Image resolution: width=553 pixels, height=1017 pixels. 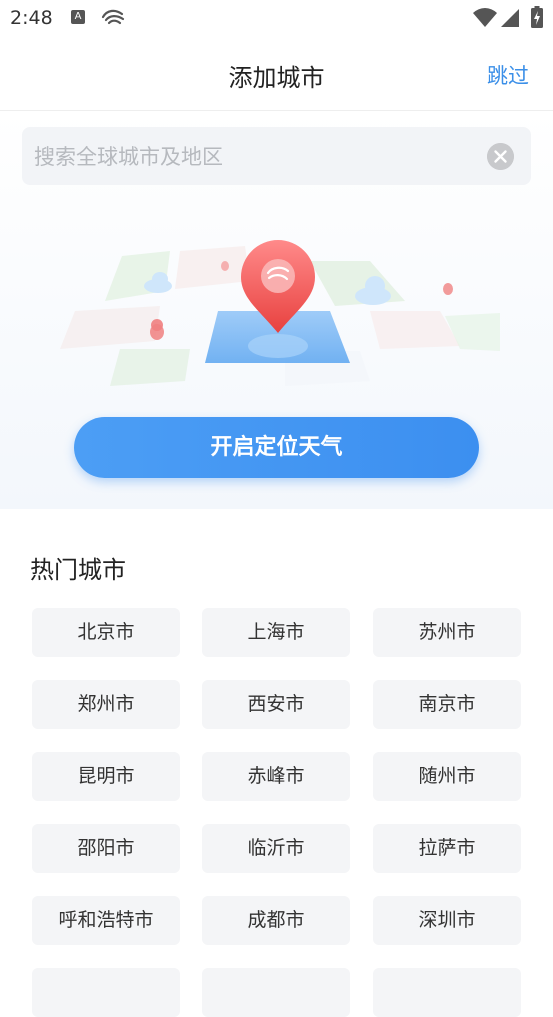 What do you see at coordinates (106, 848) in the screenshot?
I see `city-button: 邵阳市` at bounding box center [106, 848].